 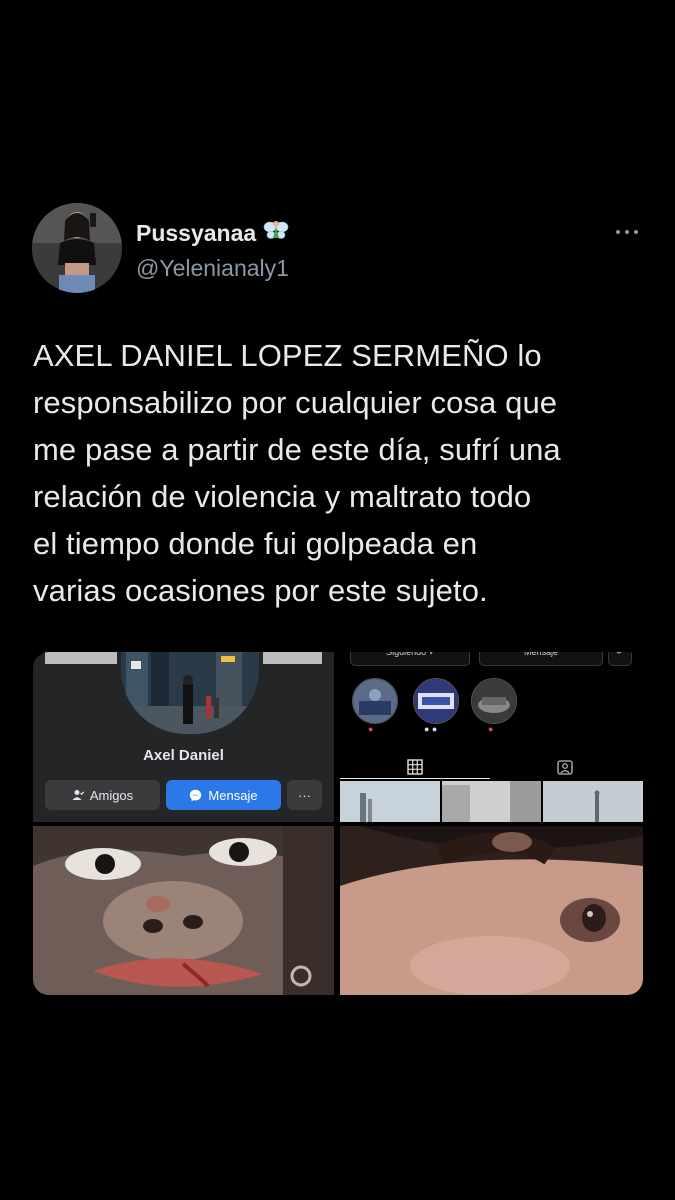 I want to click on facebook-message-button: Mensaje, so click(x=223, y=795).